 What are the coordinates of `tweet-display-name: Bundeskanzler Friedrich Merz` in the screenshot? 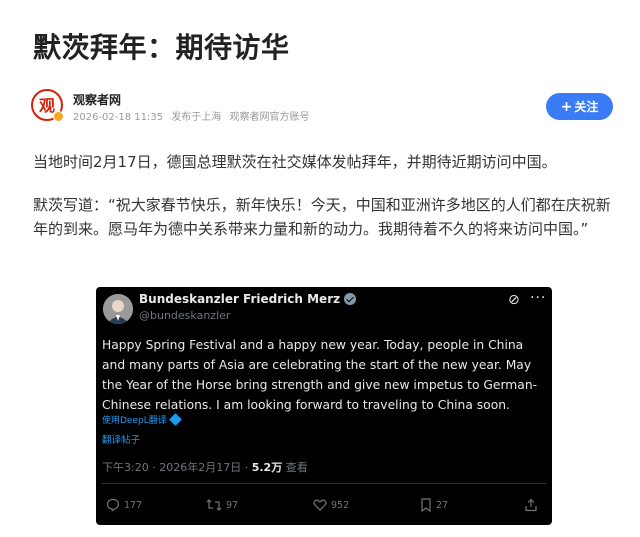 It's located at (248, 299).